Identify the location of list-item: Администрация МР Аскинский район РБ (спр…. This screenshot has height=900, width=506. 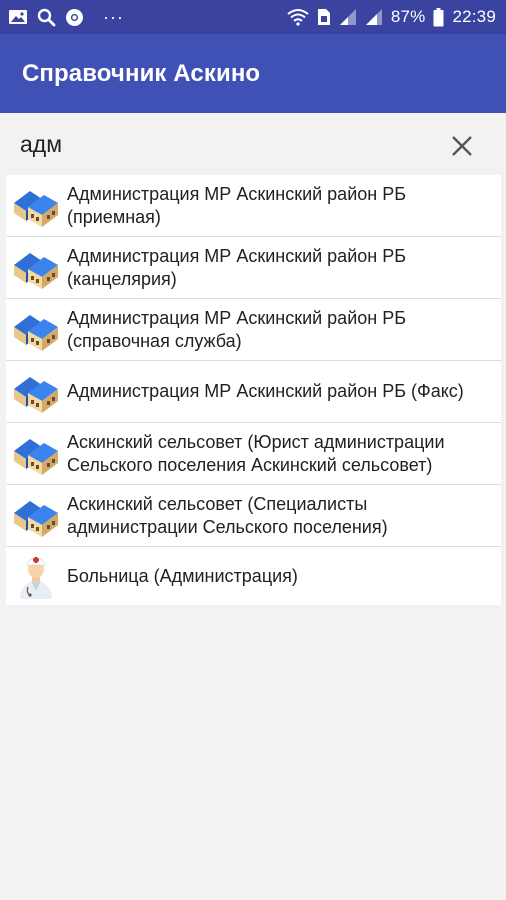
(253, 330).